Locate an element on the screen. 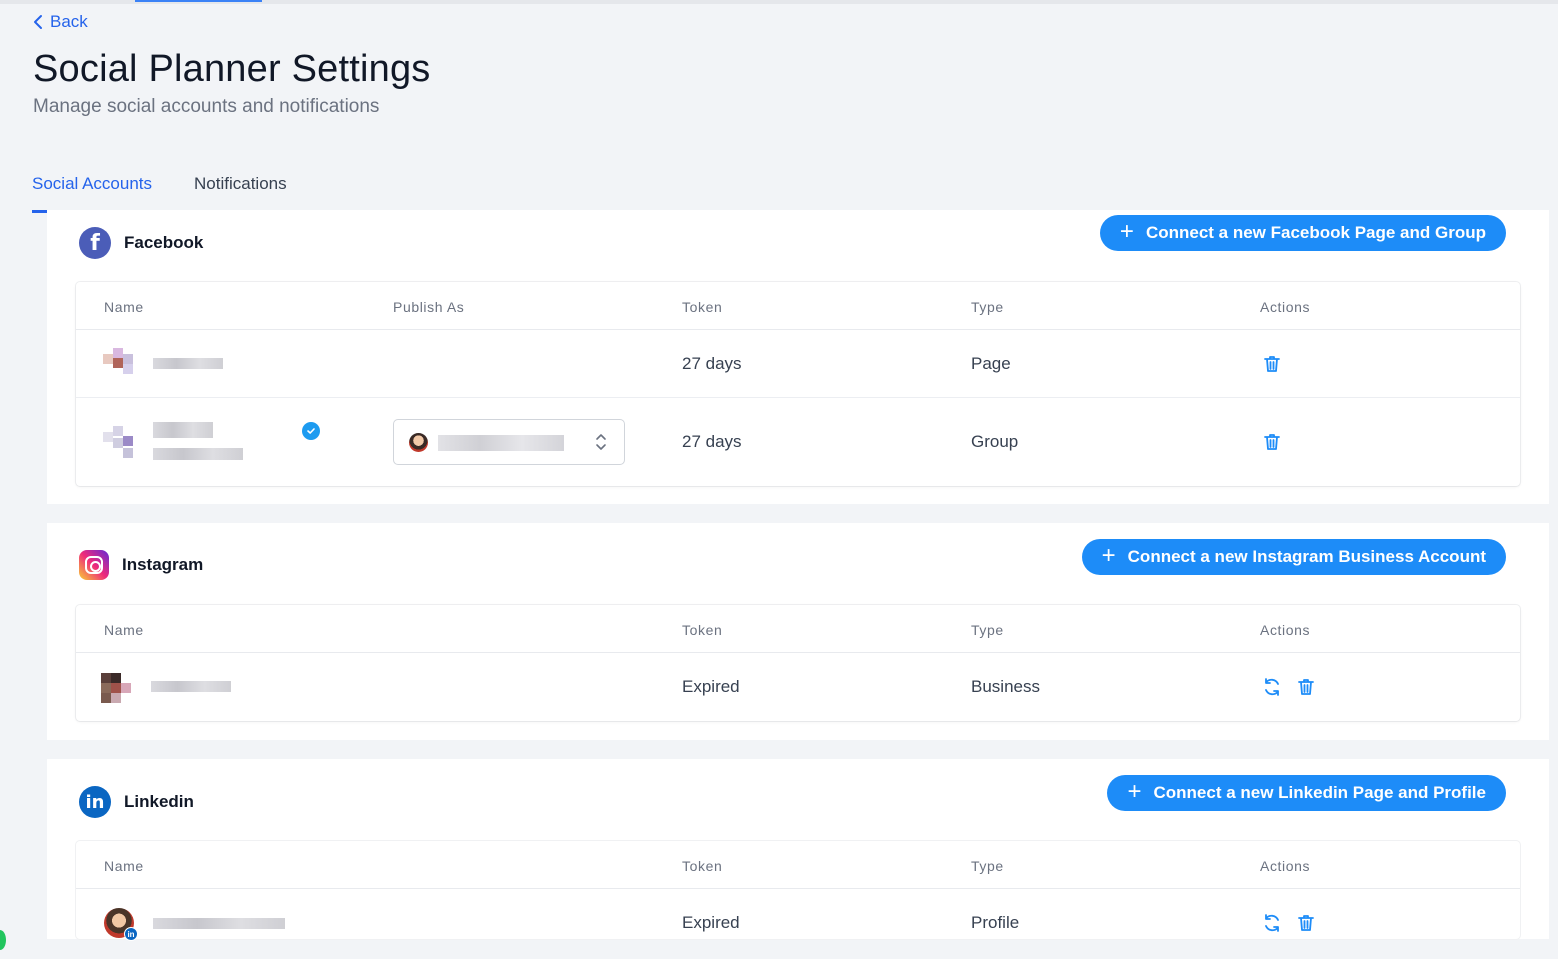  type-value: Group is located at coordinates (995, 441).